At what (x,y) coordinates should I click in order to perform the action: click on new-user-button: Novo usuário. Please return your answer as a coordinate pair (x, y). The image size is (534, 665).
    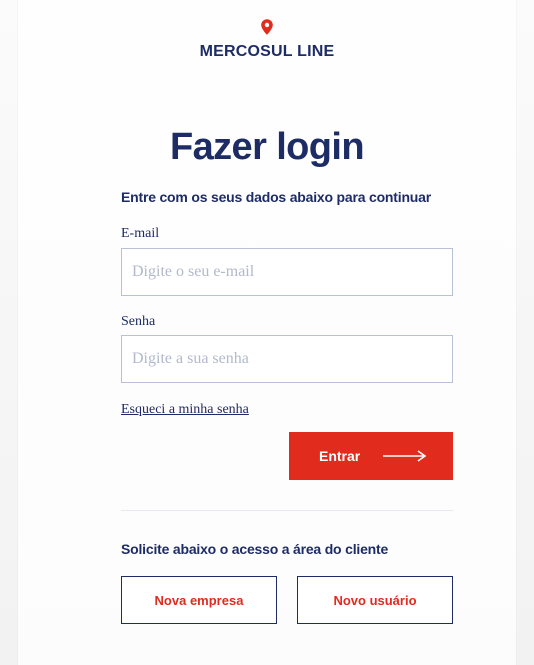
    Looking at the image, I should click on (375, 600).